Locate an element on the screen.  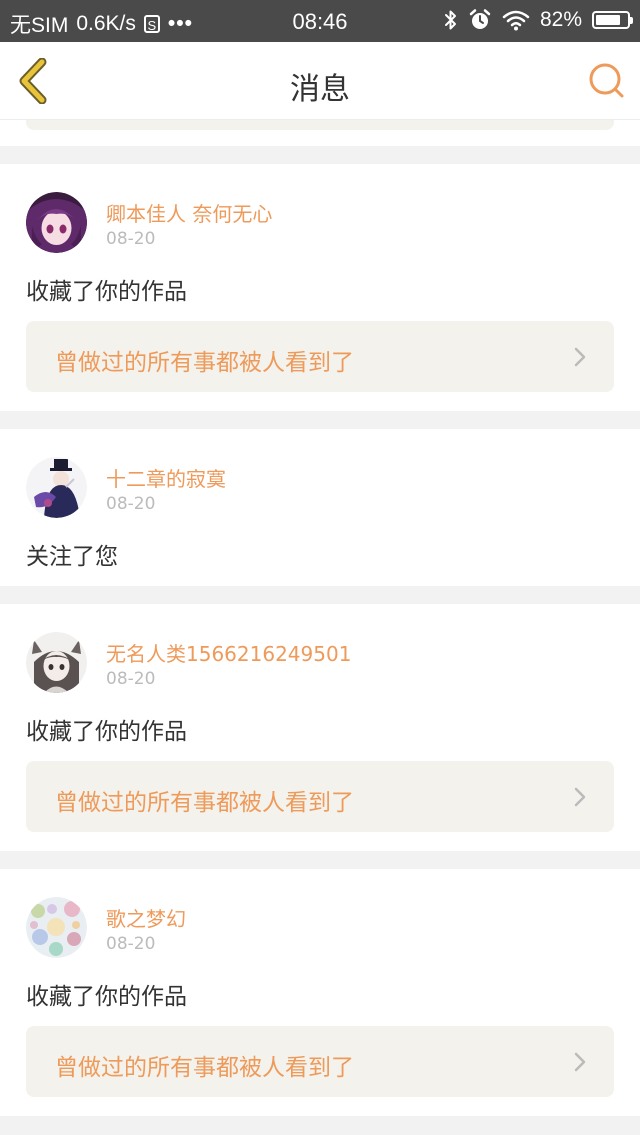
user-name: 卿本佳人 奈何无心 is located at coordinates (189, 212).